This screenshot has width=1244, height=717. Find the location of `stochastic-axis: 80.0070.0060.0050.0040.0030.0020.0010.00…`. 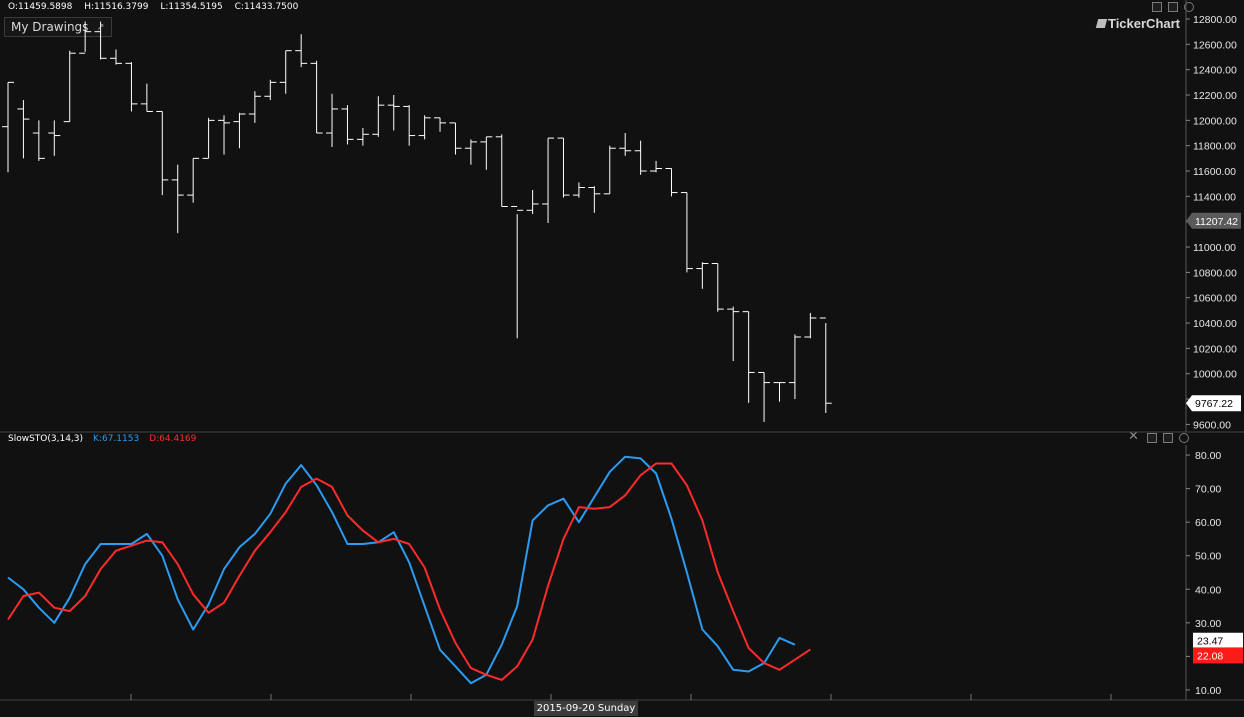

stochastic-axis: 80.0070.0060.0050.0040.0030.0020.0010.00… is located at coordinates (1214, 572).